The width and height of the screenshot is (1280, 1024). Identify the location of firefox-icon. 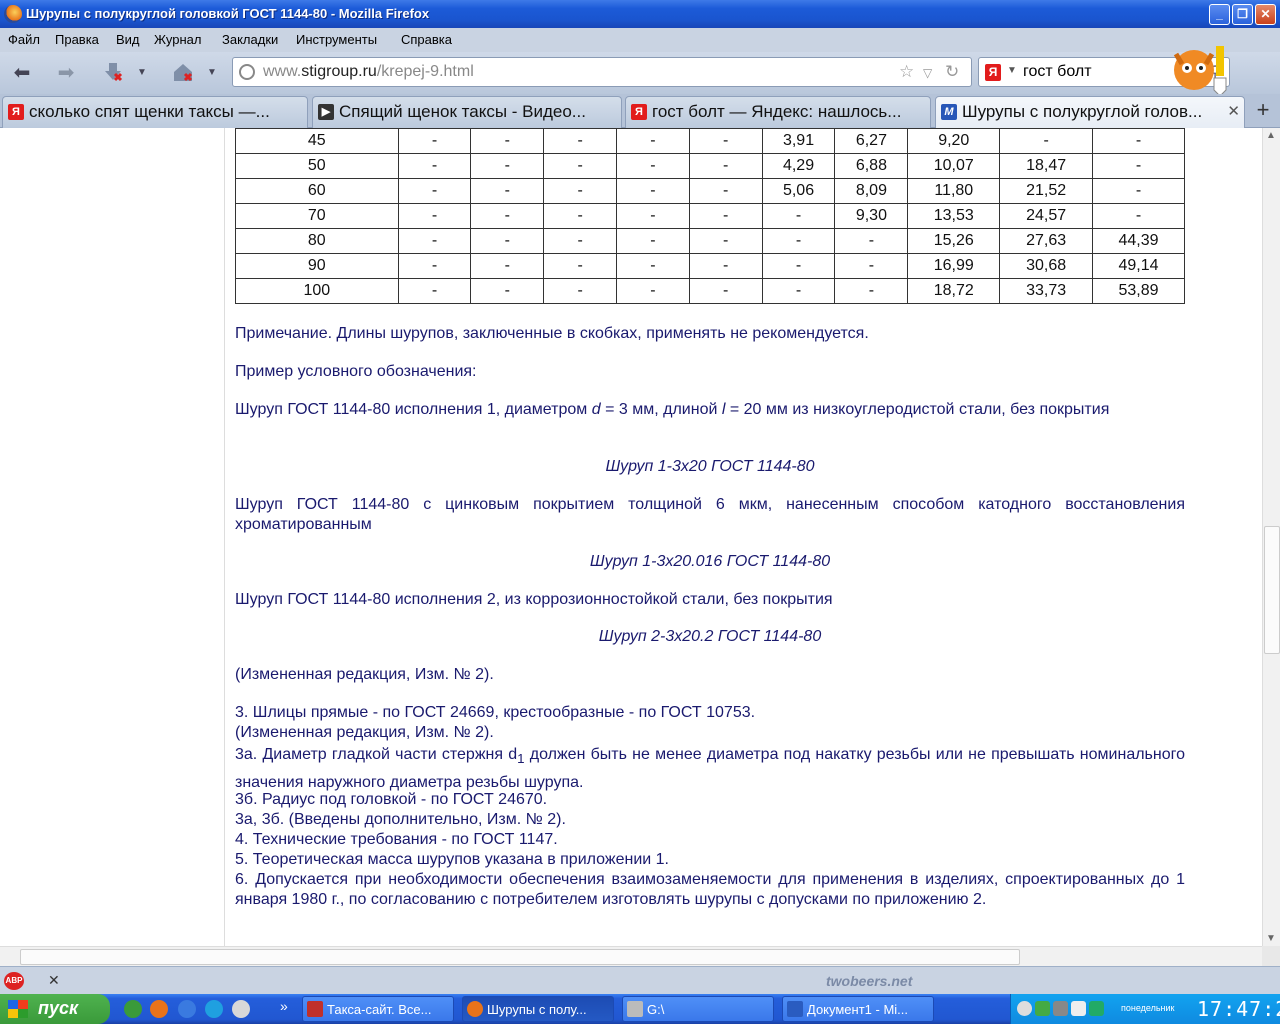
(159, 1009).